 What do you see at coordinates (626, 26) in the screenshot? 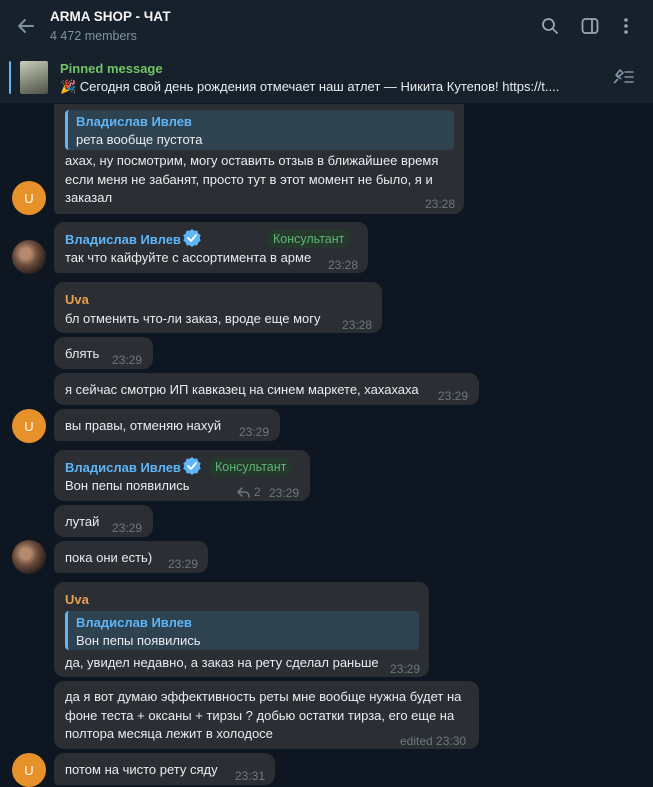
I see `more-vertical-icon` at bounding box center [626, 26].